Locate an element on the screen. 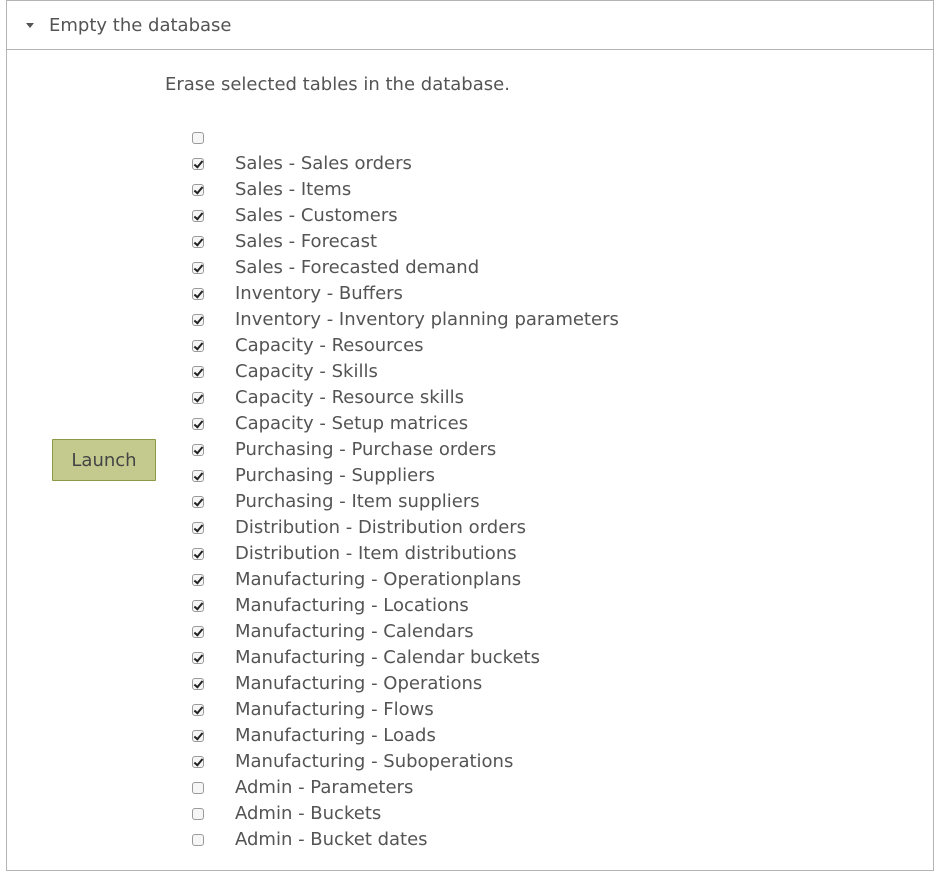  table-label: Manufacturing - Suboperations is located at coordinates (374, 762).